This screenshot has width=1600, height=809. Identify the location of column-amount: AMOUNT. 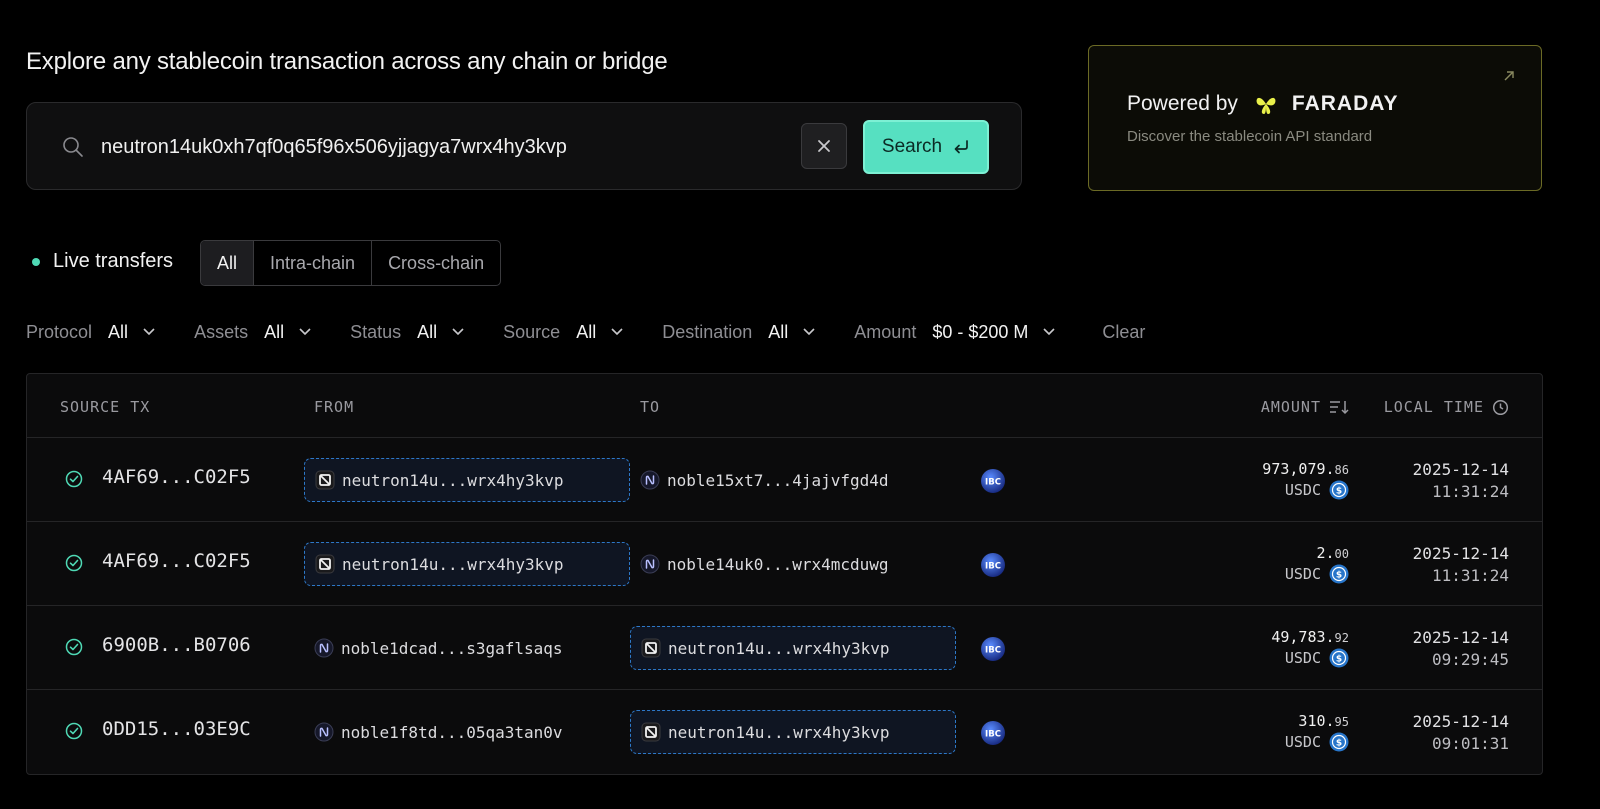
(1305, 407).